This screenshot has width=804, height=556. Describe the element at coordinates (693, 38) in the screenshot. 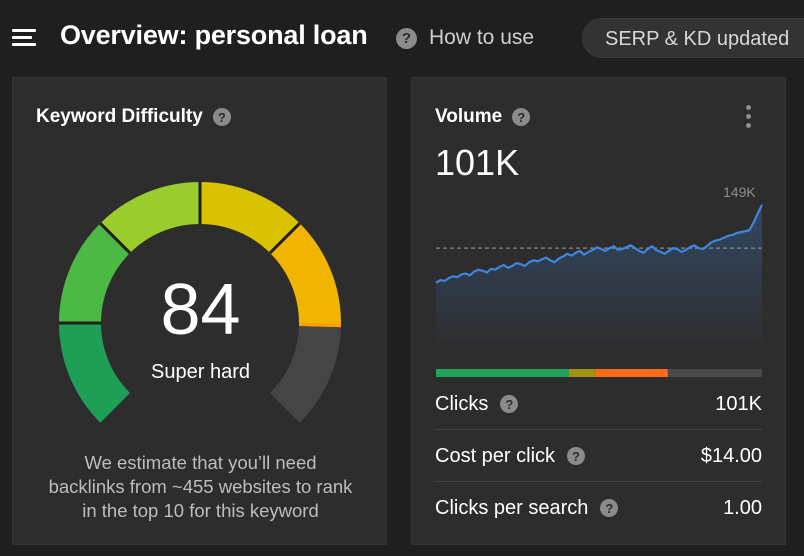

I see `serp-kd-status-button: SERP & KD updated` at that location.